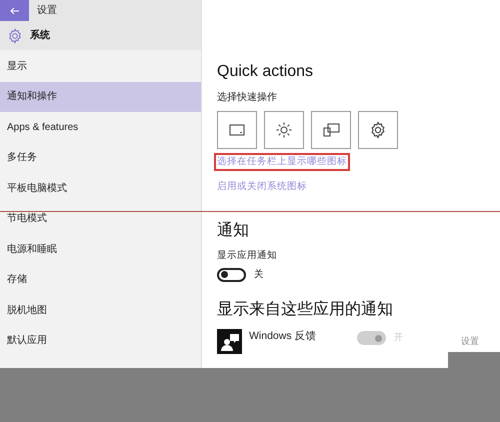 The width and height of the screenshot is (500, 422). Describe the element at coordinates (47, 11) in the screenshot. I see `window-title: 设置` at that location.